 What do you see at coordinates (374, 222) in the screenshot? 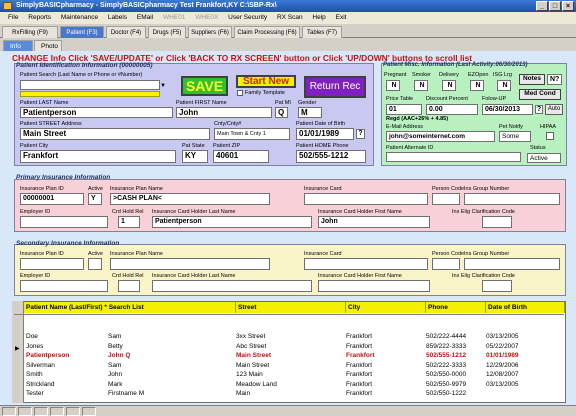
I see `primary-holder-first-field: John` at bounding box center [374, 222].